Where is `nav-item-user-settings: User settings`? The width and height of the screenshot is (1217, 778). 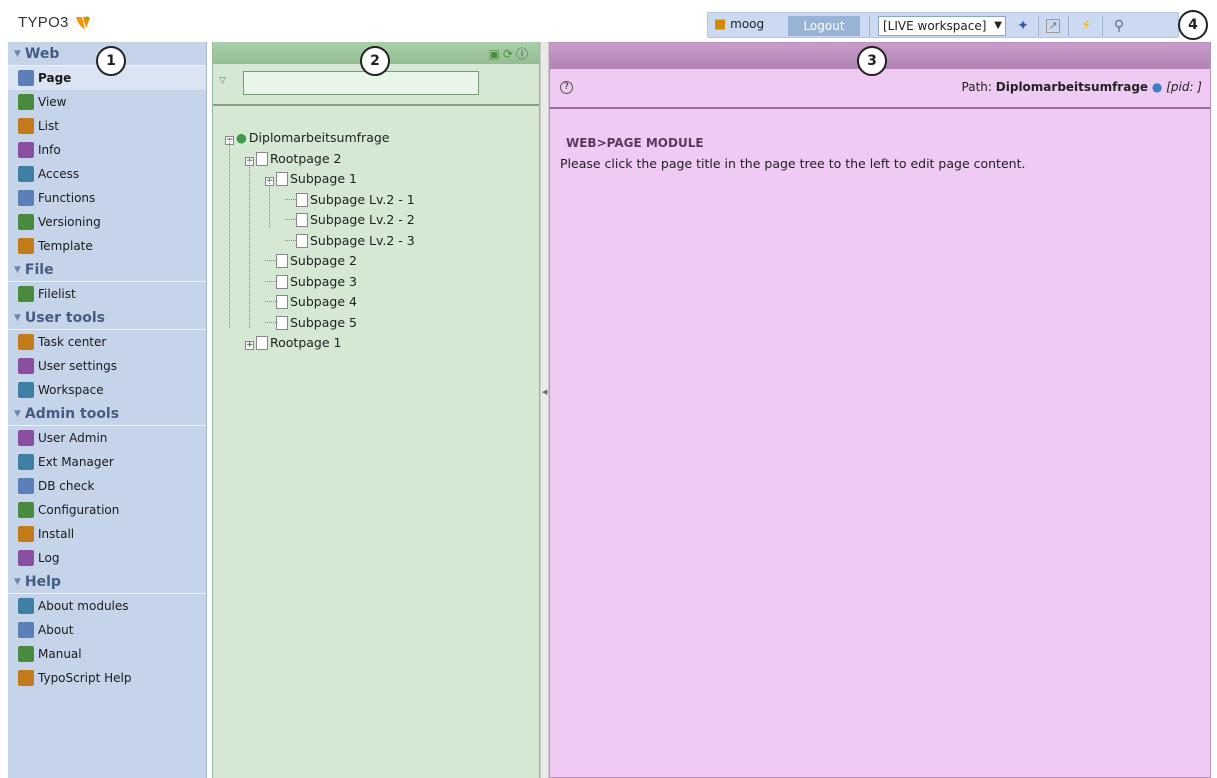
nav-item-user-settings: User settings is located at coordinates (107, 366).